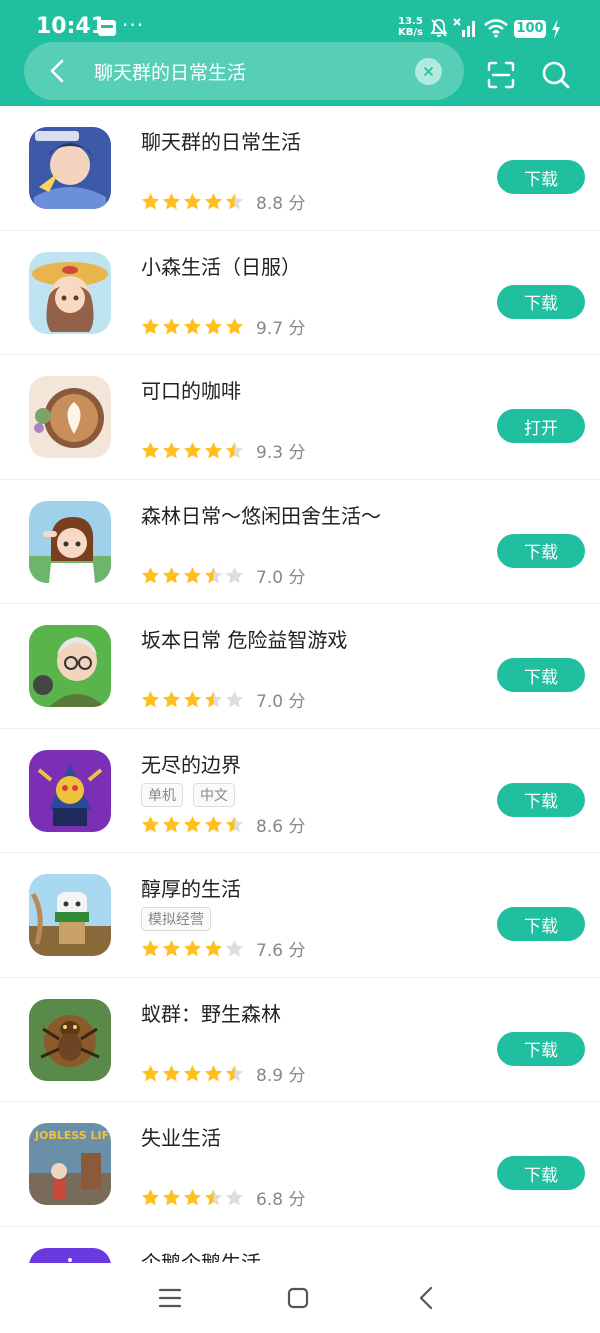 The image size is (600, 1333). I want to click on app-rating: 8.6 分, so click(223, 824).